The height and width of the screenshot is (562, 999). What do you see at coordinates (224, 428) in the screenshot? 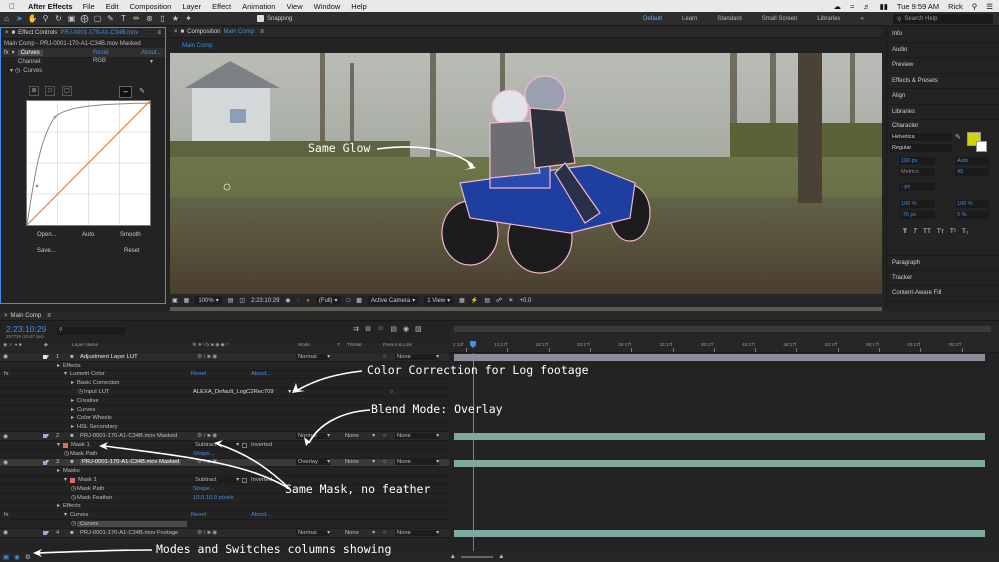
I see `timeline-property-row: ▸ HSL Secondary` at bounding box center [224, 428].